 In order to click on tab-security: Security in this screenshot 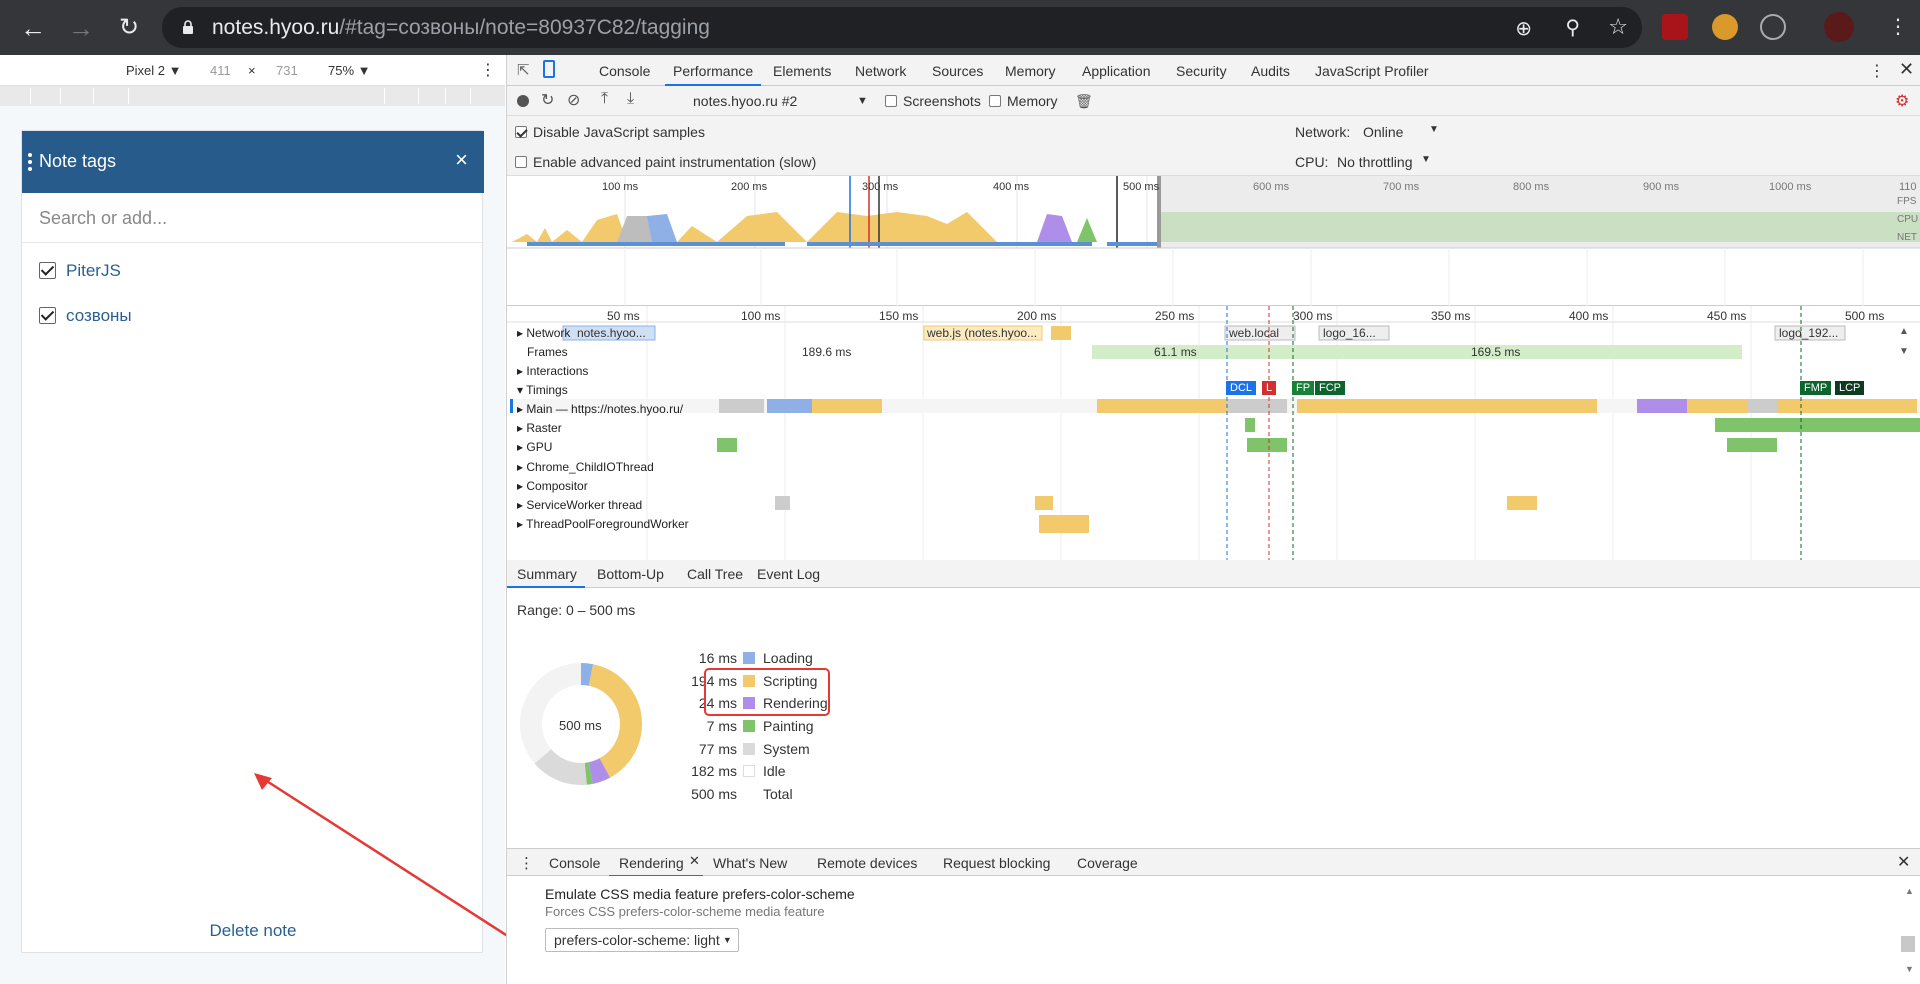, I will do `click(1201, 71)`.